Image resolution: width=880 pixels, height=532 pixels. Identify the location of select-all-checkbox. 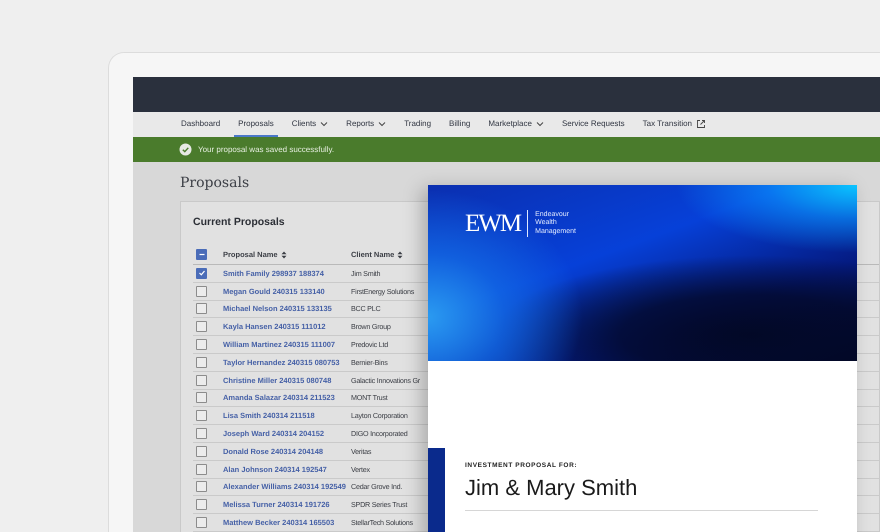
(201, 254).